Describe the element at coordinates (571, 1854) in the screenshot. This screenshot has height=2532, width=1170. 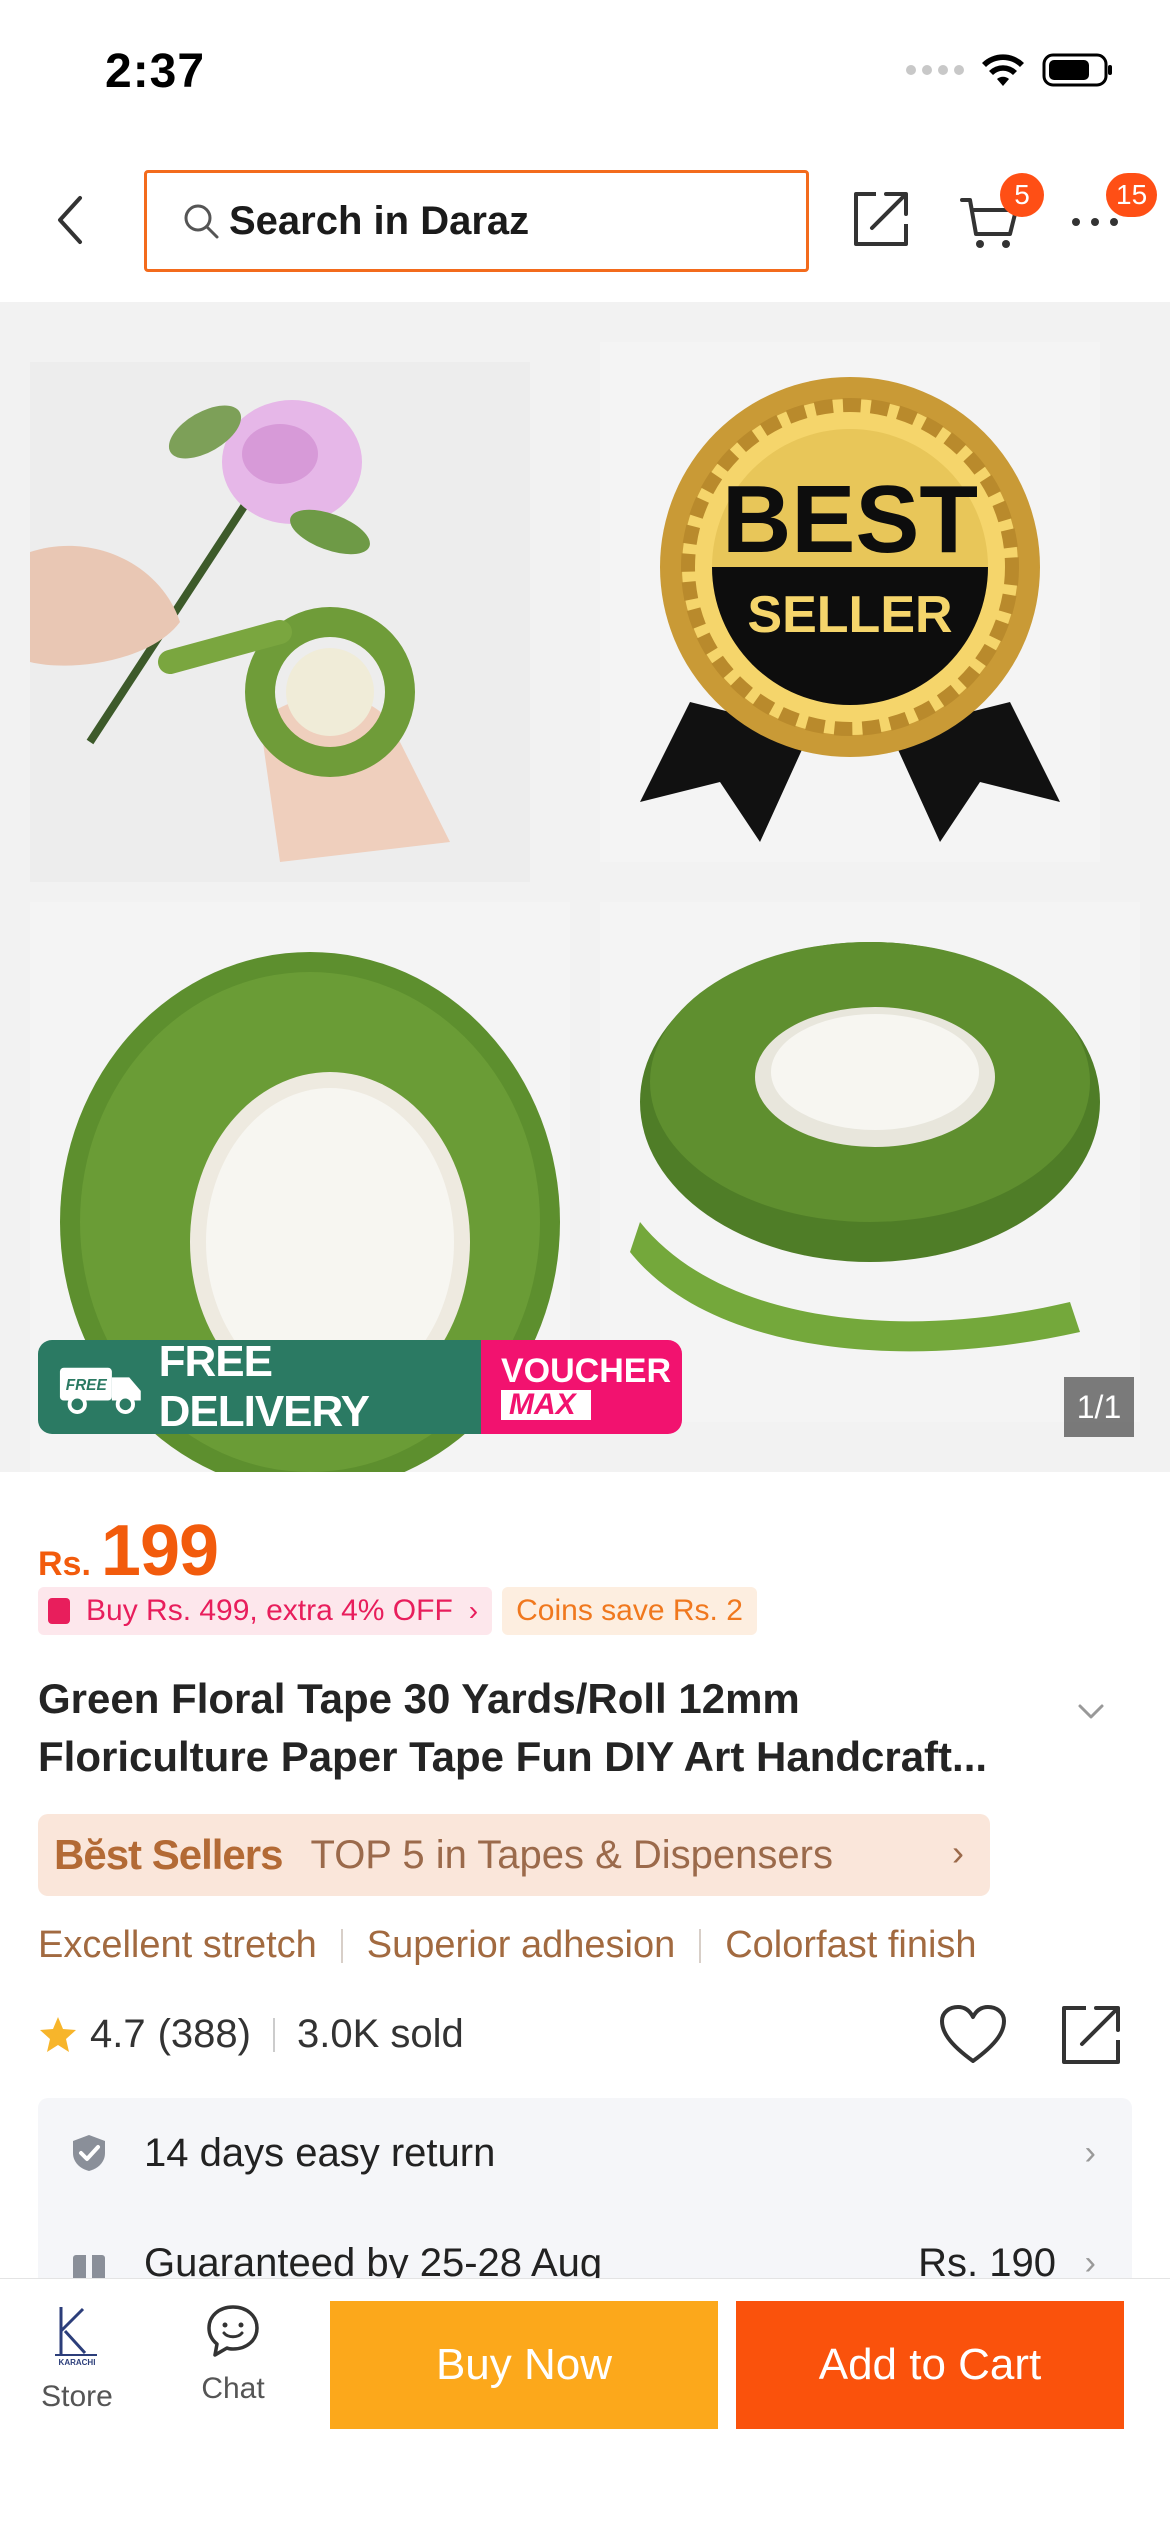
I see `best-sellers-rank-text: TOP 5 in Tapes & Dispensers` at that location.